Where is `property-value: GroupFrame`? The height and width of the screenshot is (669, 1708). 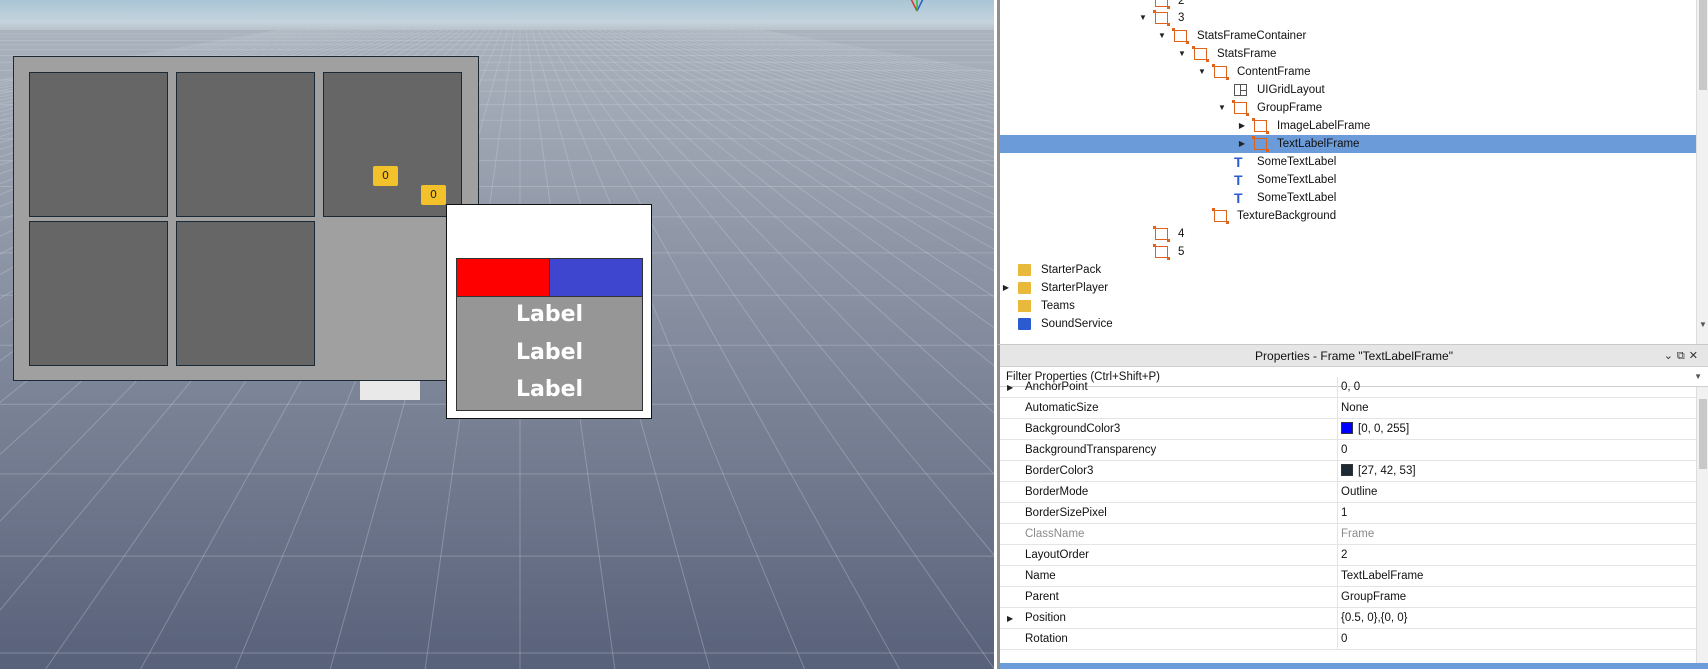
property-value: GroupFrame is located at coordinates (1373, 597).